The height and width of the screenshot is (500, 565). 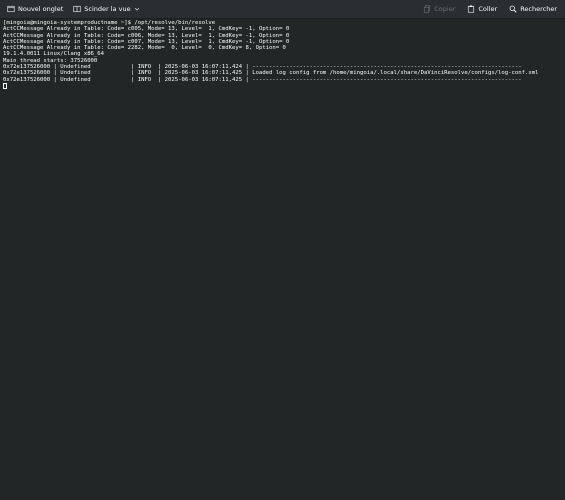 I want to click on paste-button: Coller, so click(x=482, y=9).